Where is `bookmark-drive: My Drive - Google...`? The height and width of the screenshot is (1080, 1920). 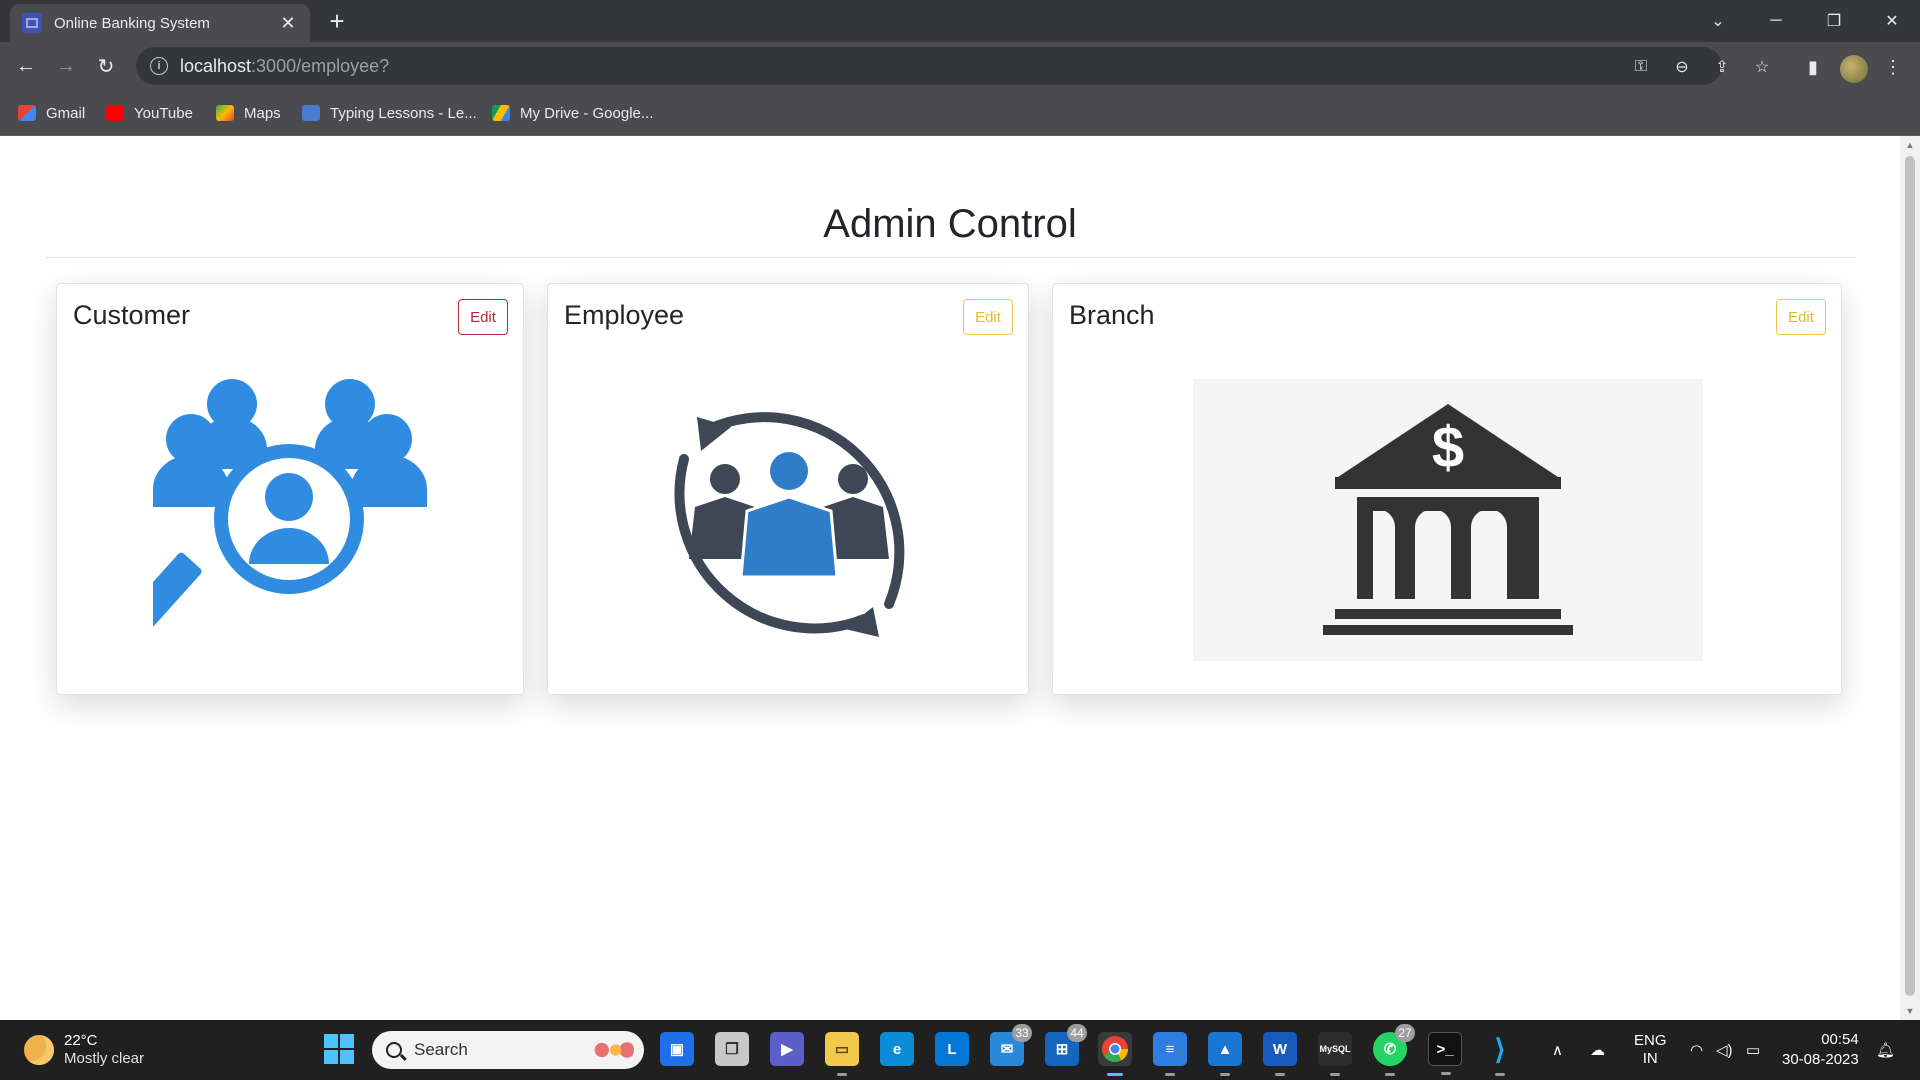 bookmark-drive: My Drive - Google... is located at coordinates (572, 113).